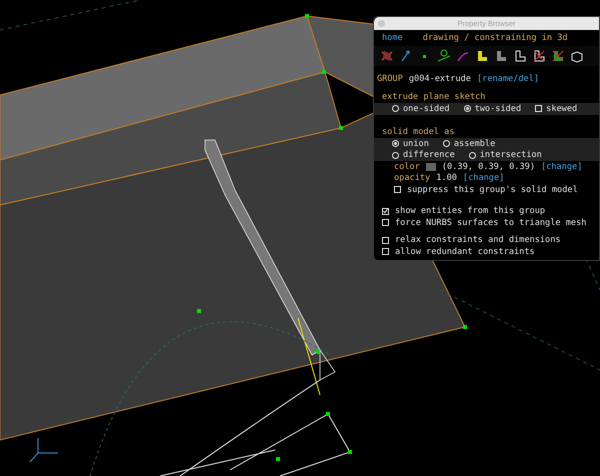 The height and width of the screenshot is (476, 600). Describe the element at coordinates (418, 132) in the screenshot. I see `section-title: solid model as` at that location.